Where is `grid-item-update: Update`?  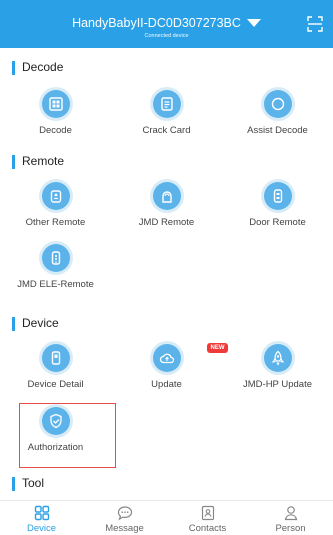
grid-item-update: Update is located at coordinates (166, 369).